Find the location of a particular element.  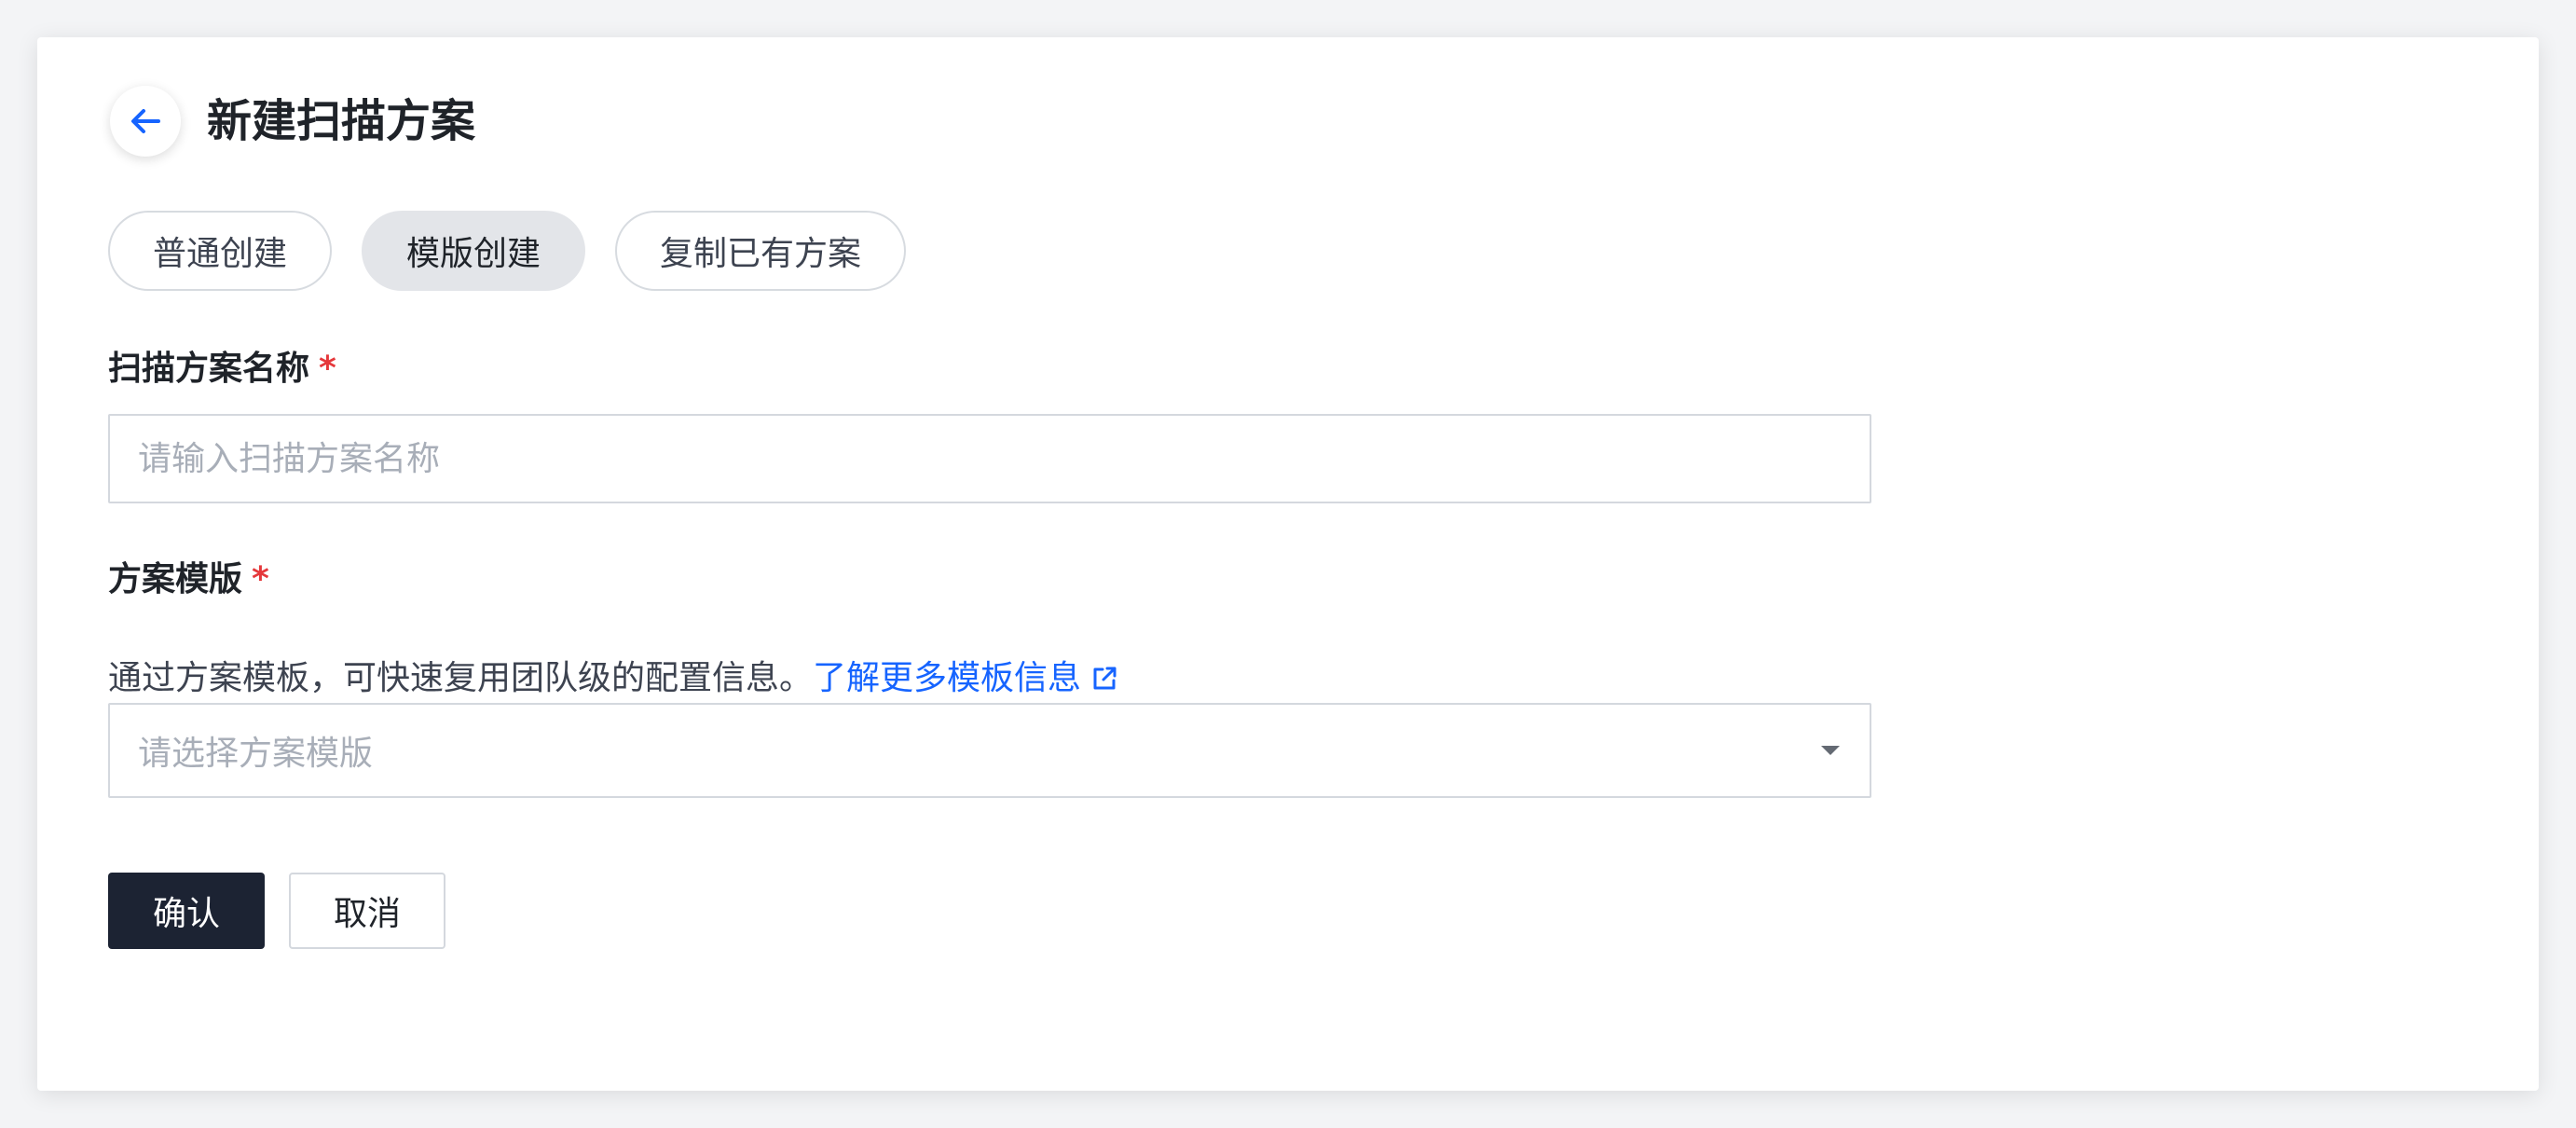

scheme-template-label: 方案模版 * is located at coordinates (188, 579).